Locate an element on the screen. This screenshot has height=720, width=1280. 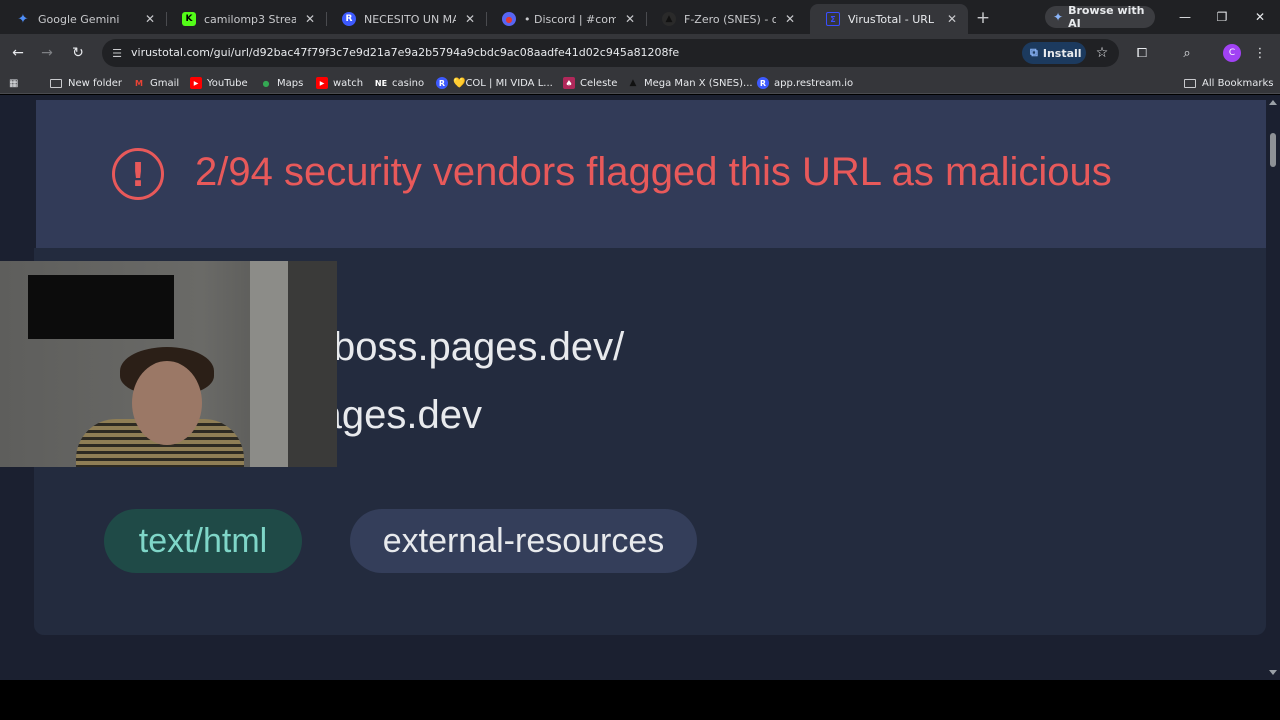
tab-discord: ● • Discord | #comunida ✕ is located at coordinates (566, 19).